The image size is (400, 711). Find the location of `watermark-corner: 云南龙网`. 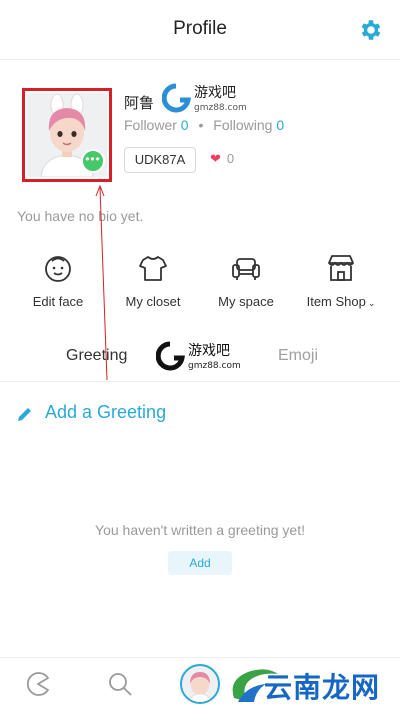

watermark-corner: 云南龙网 is located at coordinates (313, 684).